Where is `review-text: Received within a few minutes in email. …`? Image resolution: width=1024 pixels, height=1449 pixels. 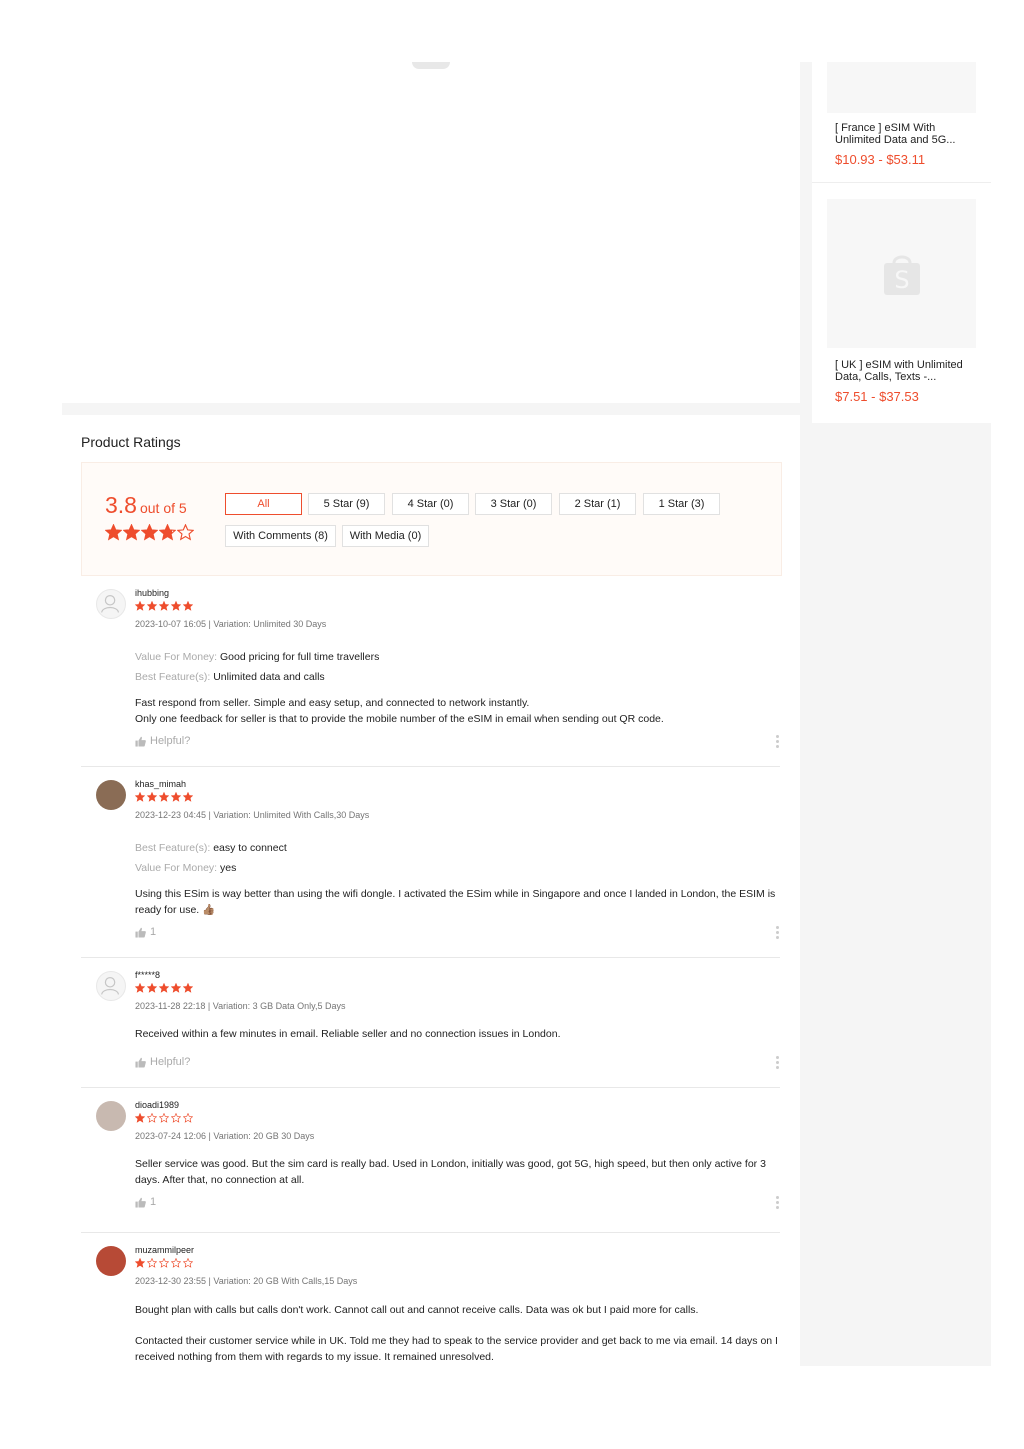 review-text: Received within a few minutes in email. … is located at coordinates (348, 1034).